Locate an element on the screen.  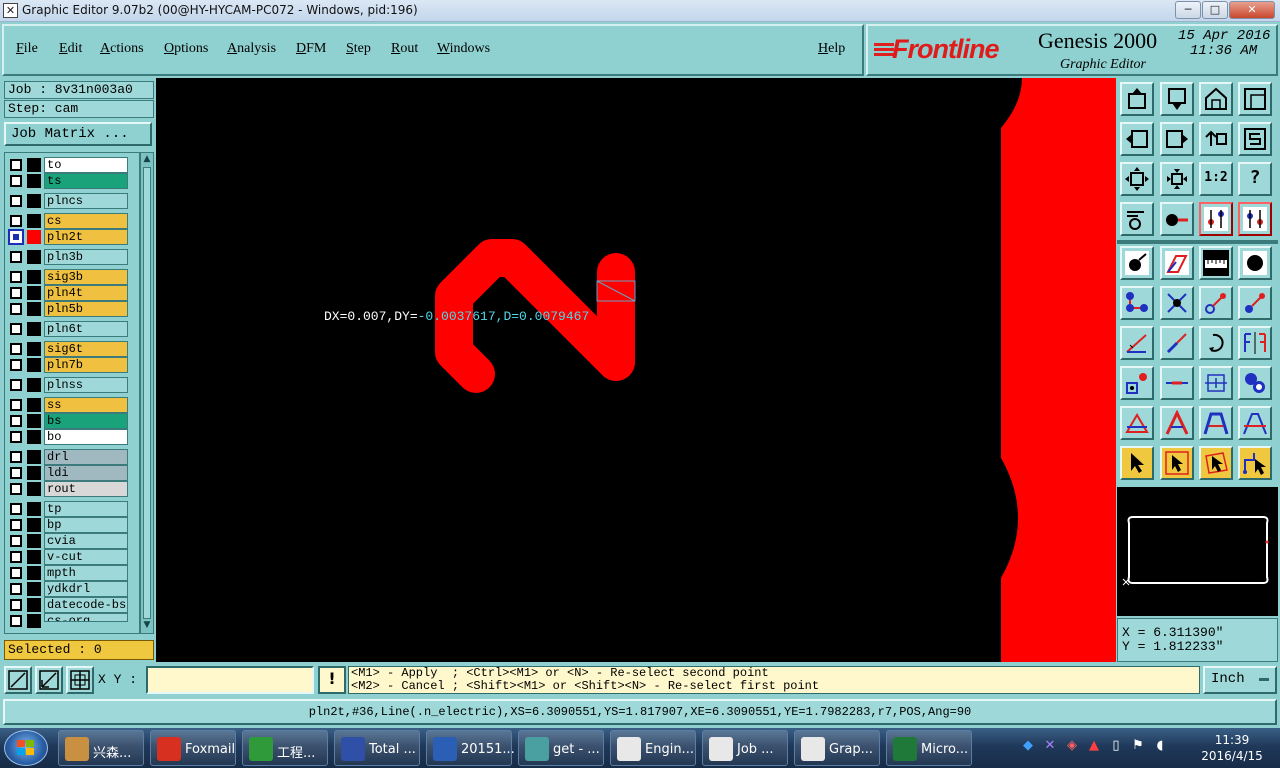
snap-icon is located at coordinates (1137, 219).